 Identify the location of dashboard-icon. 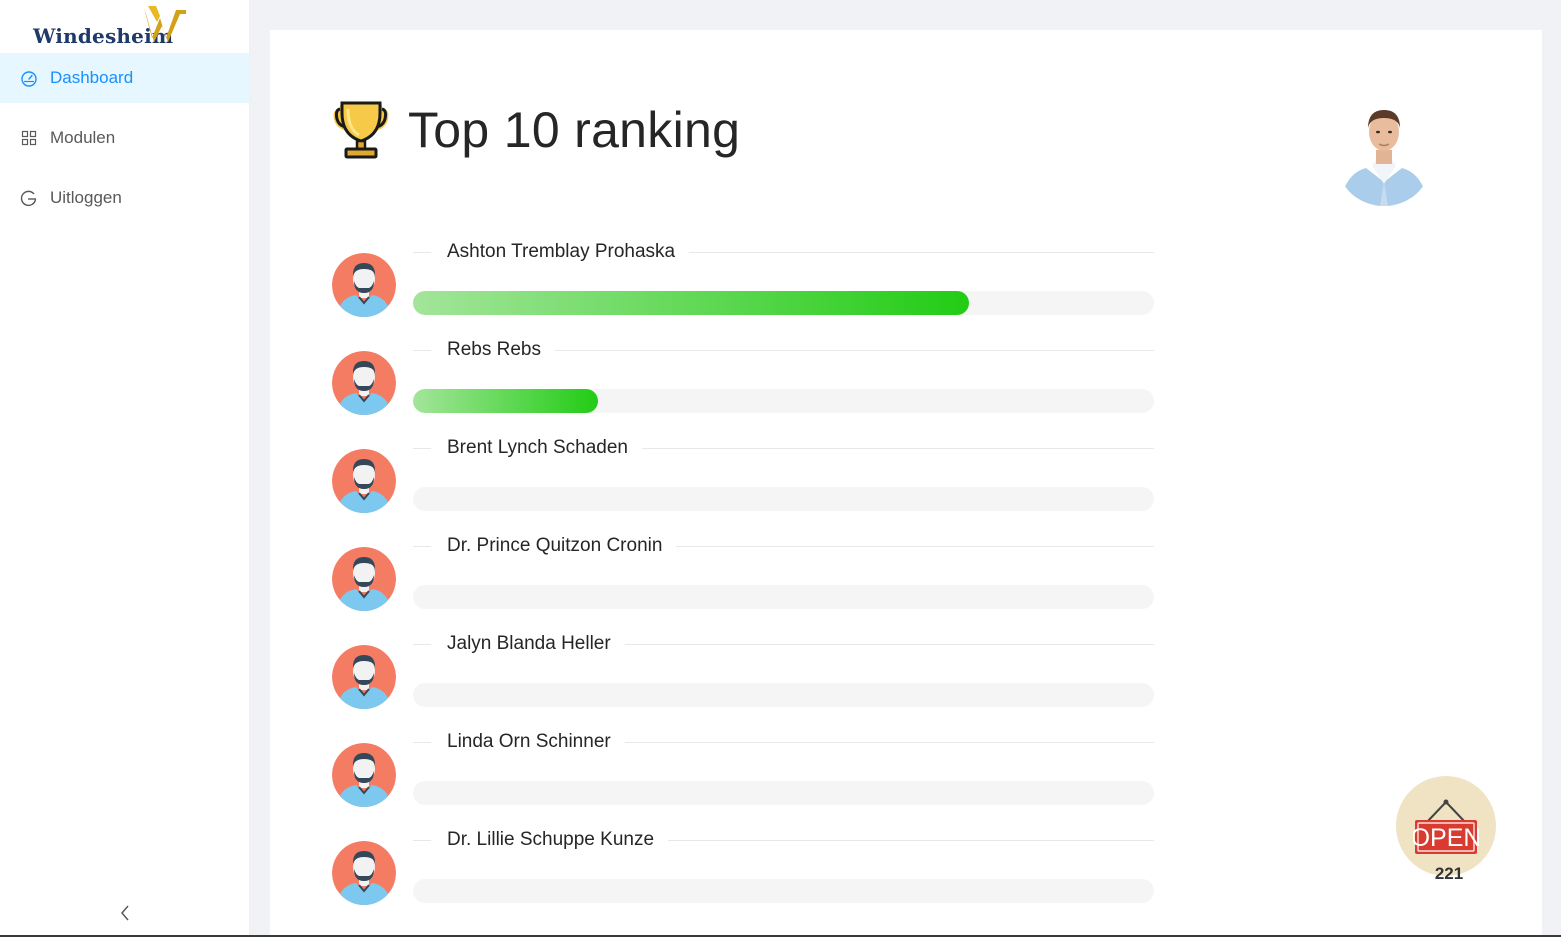
(29, 78).